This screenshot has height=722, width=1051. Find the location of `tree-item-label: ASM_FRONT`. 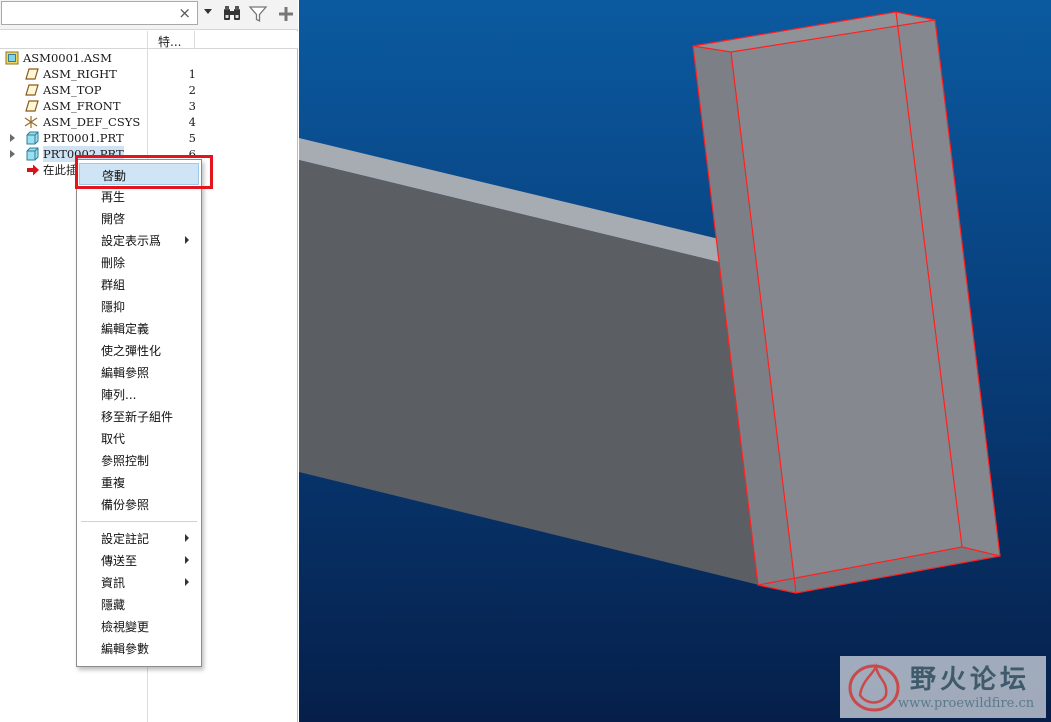

tree-item-label: ASM_FRONT is located at coordinates (82, 106).